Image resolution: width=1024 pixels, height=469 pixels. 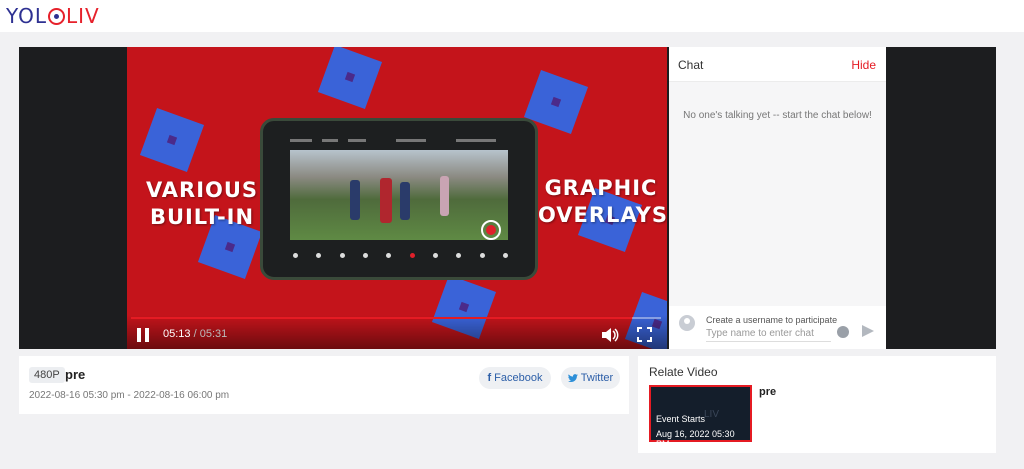 What do you see at coordinates (687, 323) in the screenshot?
I see `user-avatar-icon` at bounding box center [687, 323].